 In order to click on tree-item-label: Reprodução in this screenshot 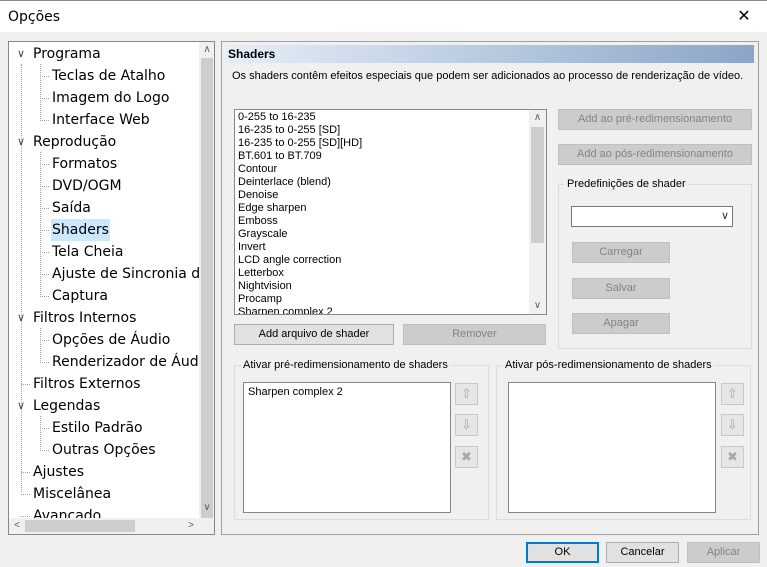, I will do `click(75, 142)`.